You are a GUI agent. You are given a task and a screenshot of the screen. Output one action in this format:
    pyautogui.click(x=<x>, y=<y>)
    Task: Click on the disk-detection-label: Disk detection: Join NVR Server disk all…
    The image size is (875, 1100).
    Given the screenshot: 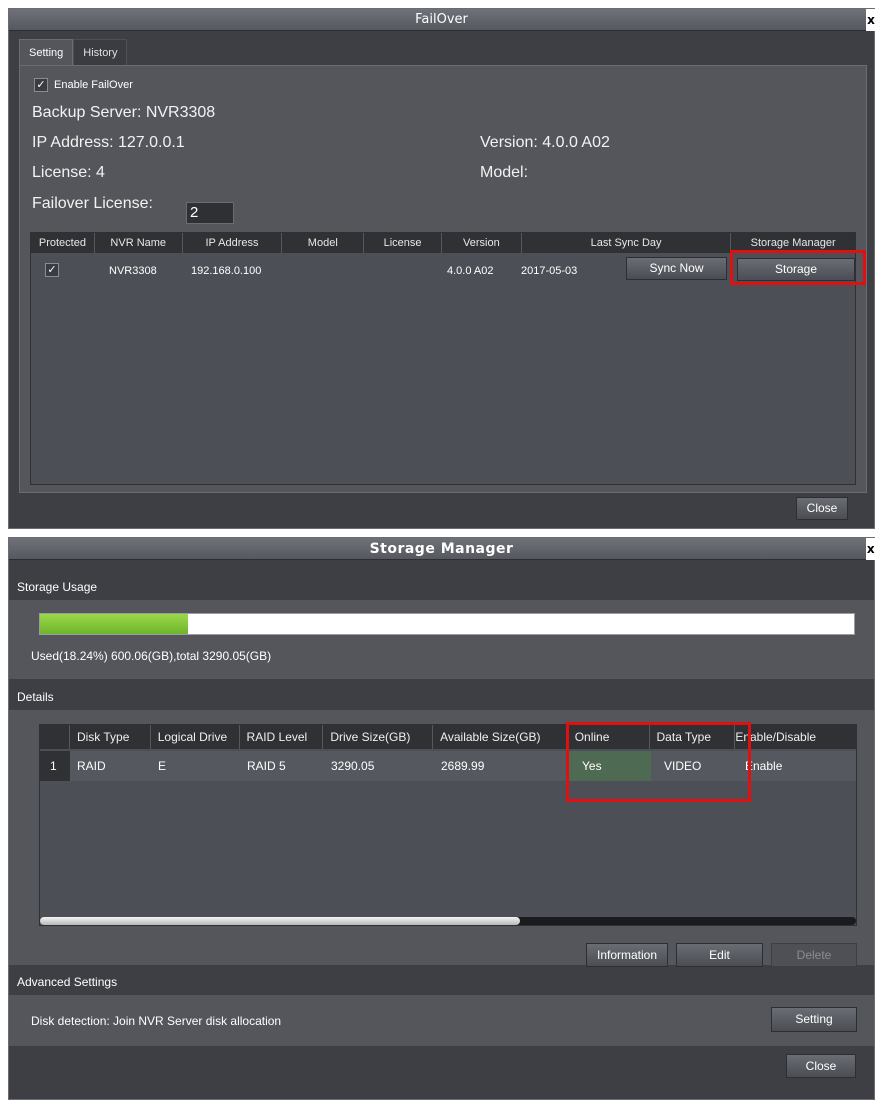 What is the action you would take?
    pyautogui.click(x=156, y=1021)
    